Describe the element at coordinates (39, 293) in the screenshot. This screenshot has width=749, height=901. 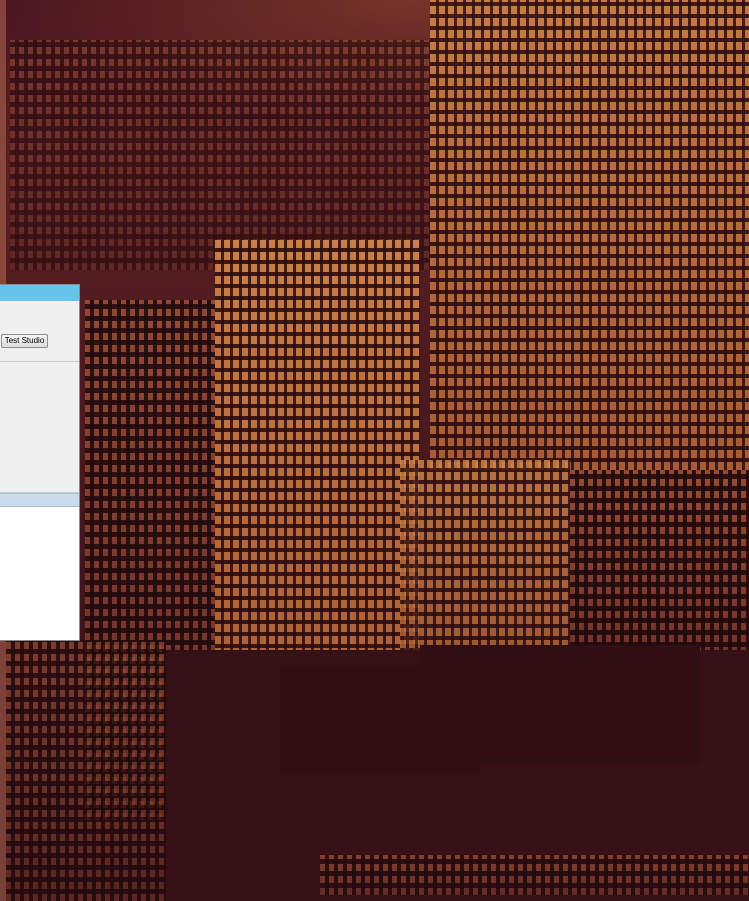
I see `window-titlebar` at that location.